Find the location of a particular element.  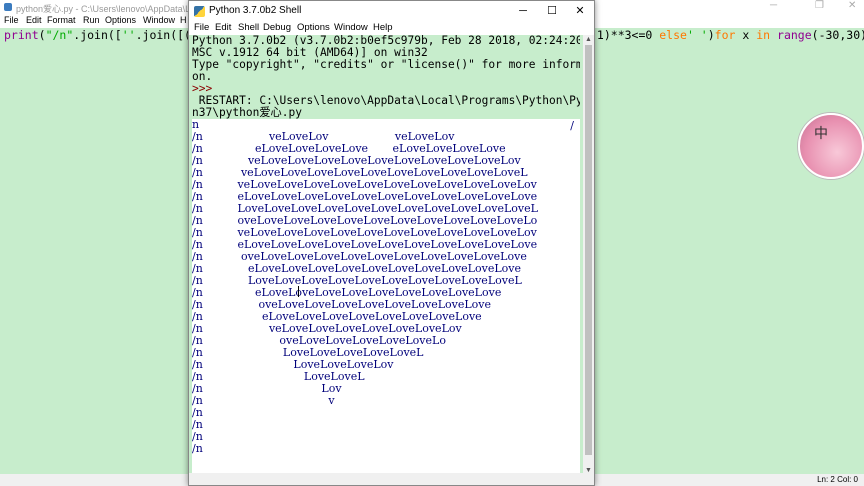

shell-maximize-icon: ☐ is located at coordinates (552, 11).